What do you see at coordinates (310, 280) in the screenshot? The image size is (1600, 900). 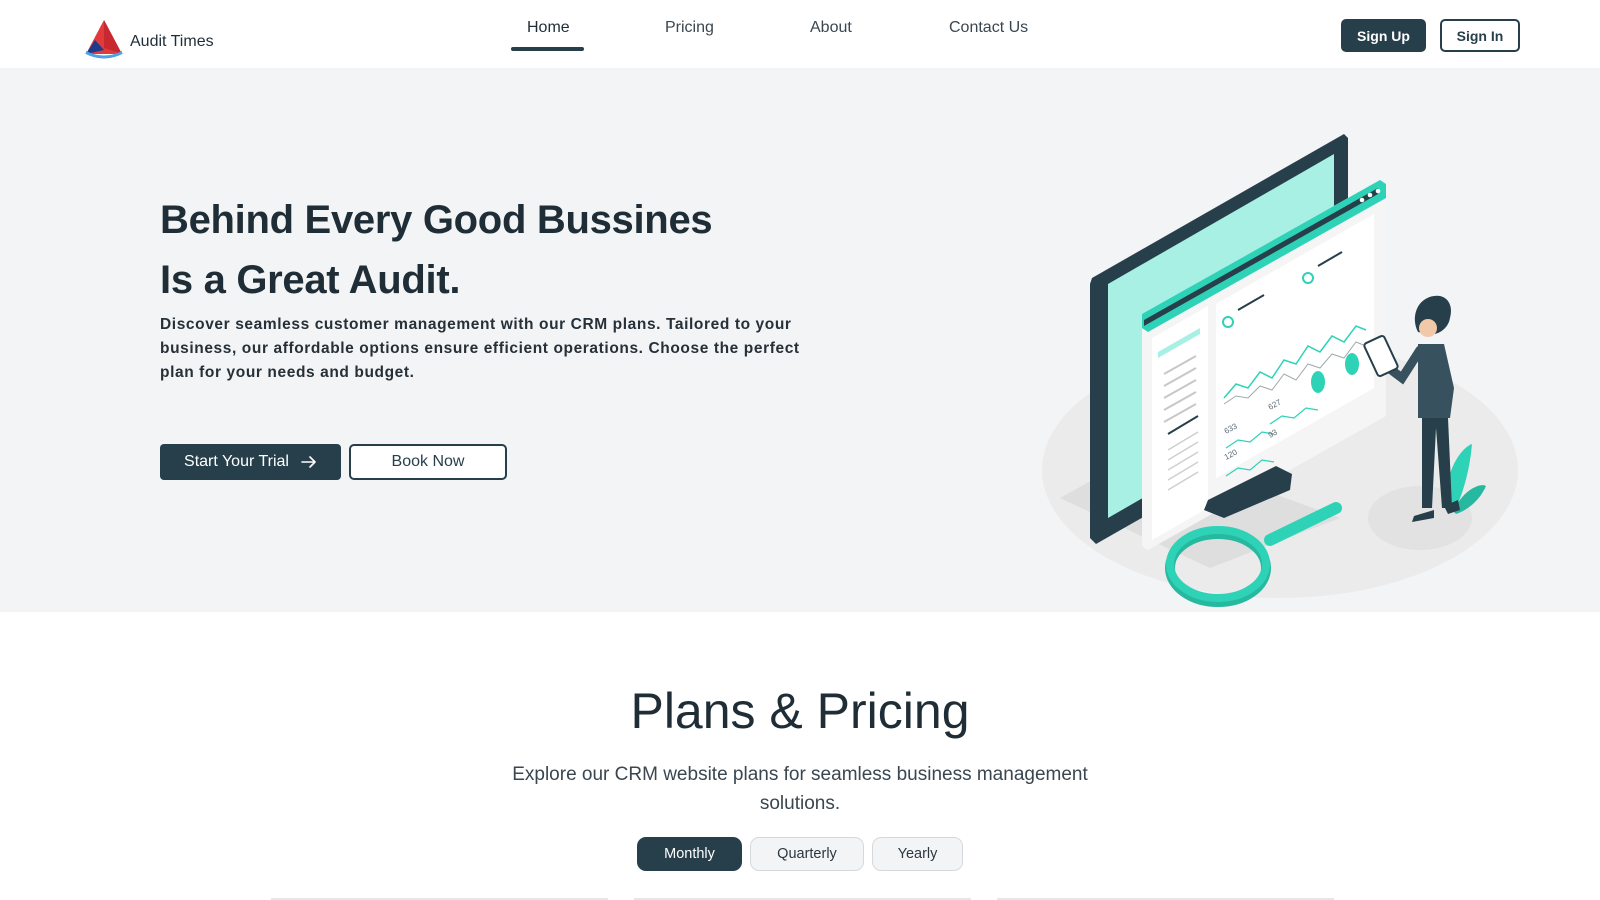 I see `hero-title-line-2: Is a Great Audit.` at bounding box center [310, 280].